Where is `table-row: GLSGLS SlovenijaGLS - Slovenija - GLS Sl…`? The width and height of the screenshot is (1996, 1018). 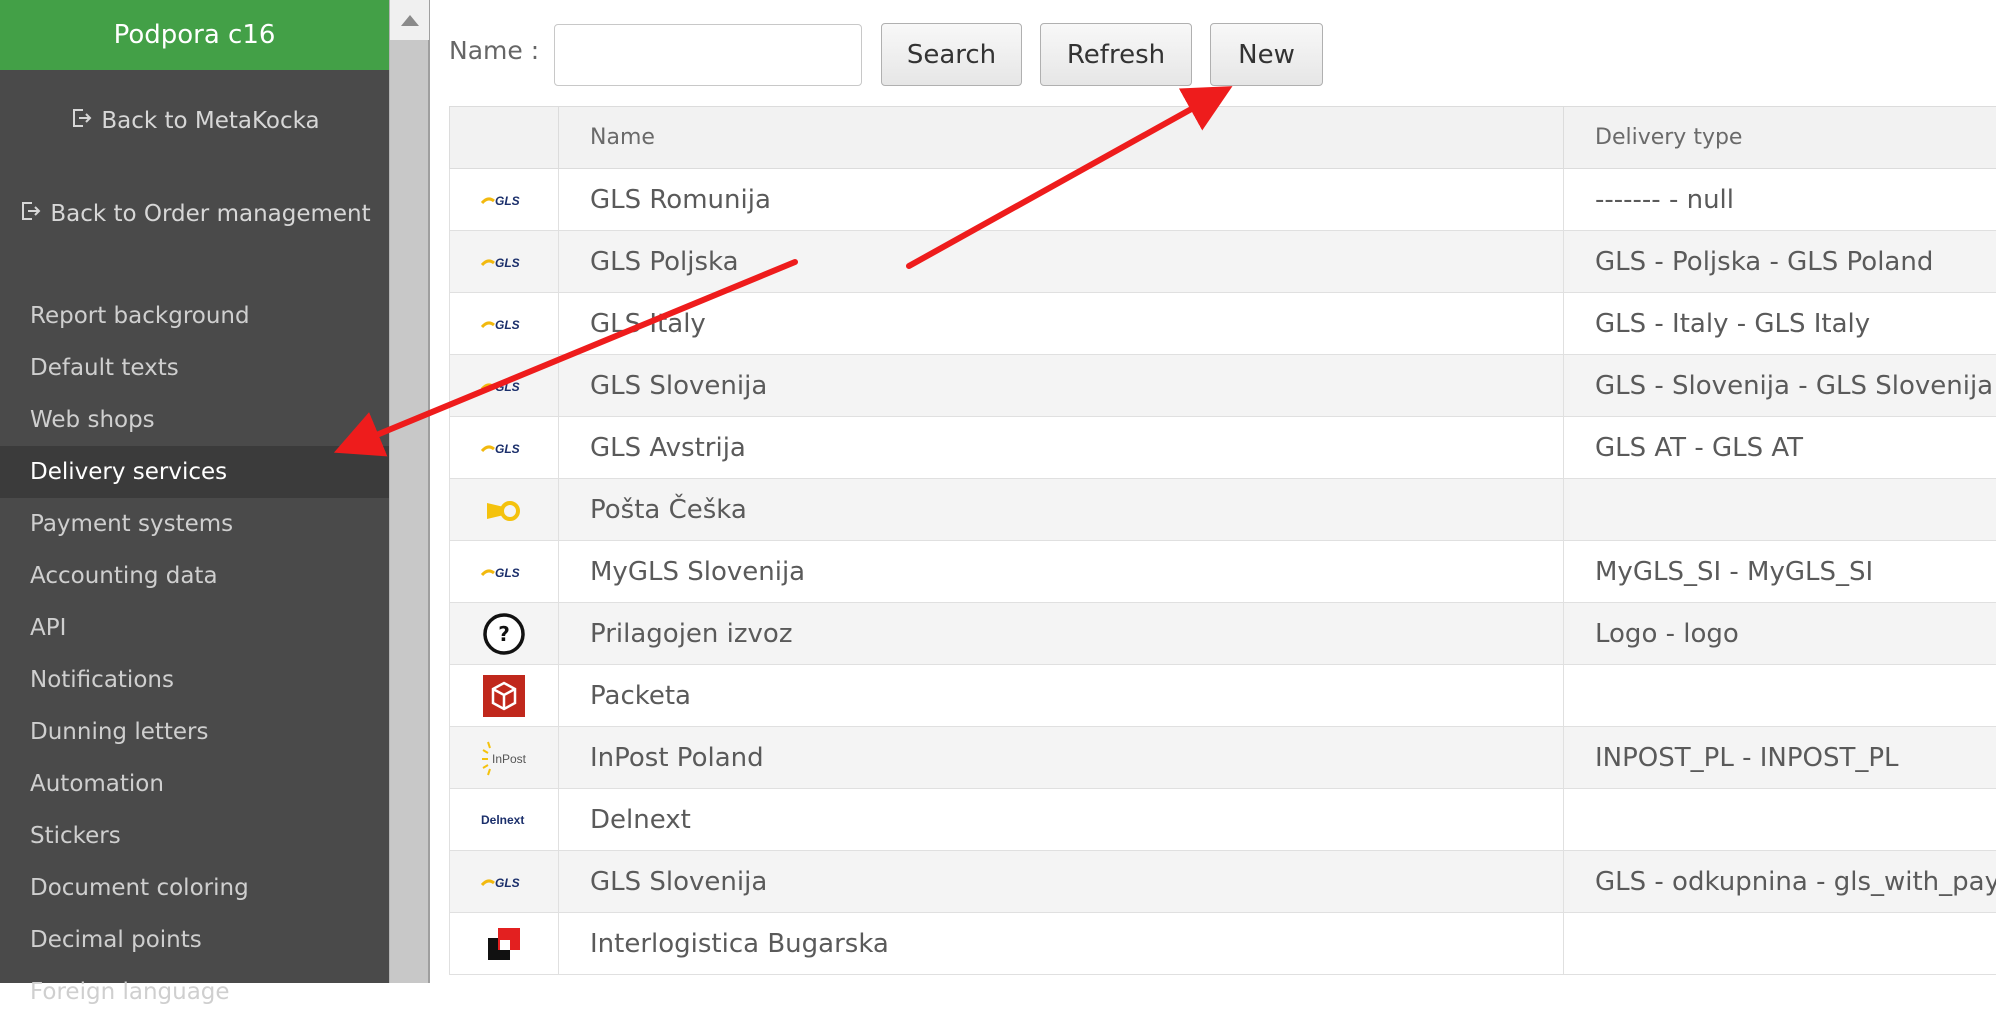
table-row: GLSGLS SlovenijaGLS - Slovenija - GLS Sl… is located at coordinates (1223, 386).